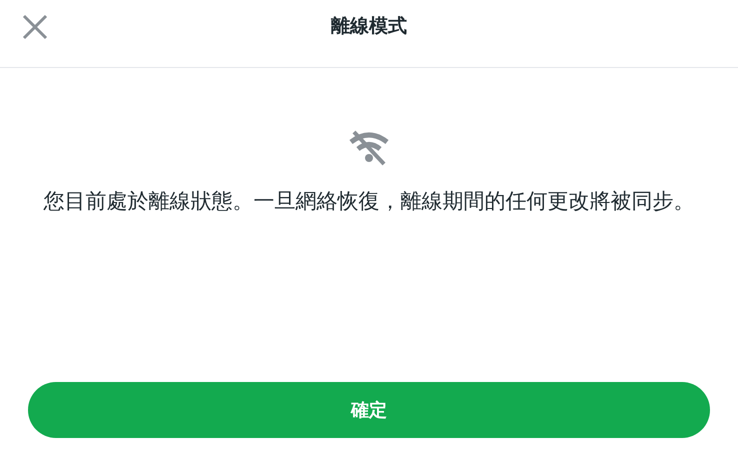  I want to click on offline-message: 您目前處於離線狀態。一旦網絡恢復，離線期間的任何更改將被同步。, so click(369, 201).